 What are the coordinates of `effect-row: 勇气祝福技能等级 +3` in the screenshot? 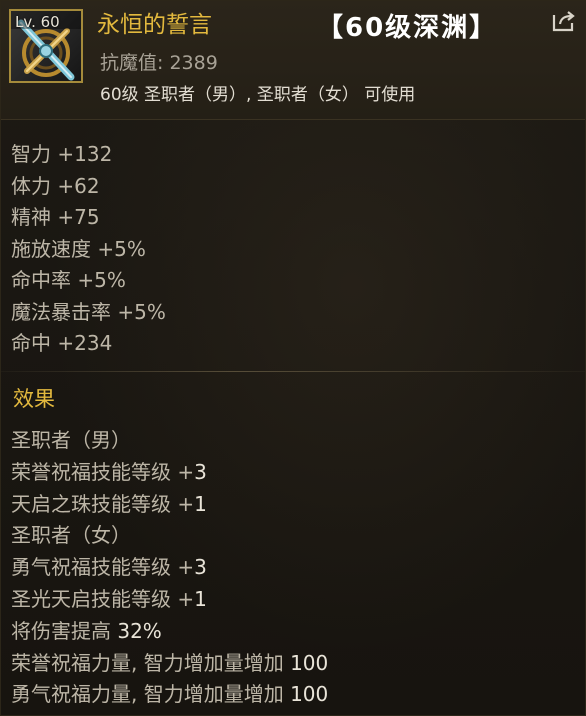 It's located at (169, 568).